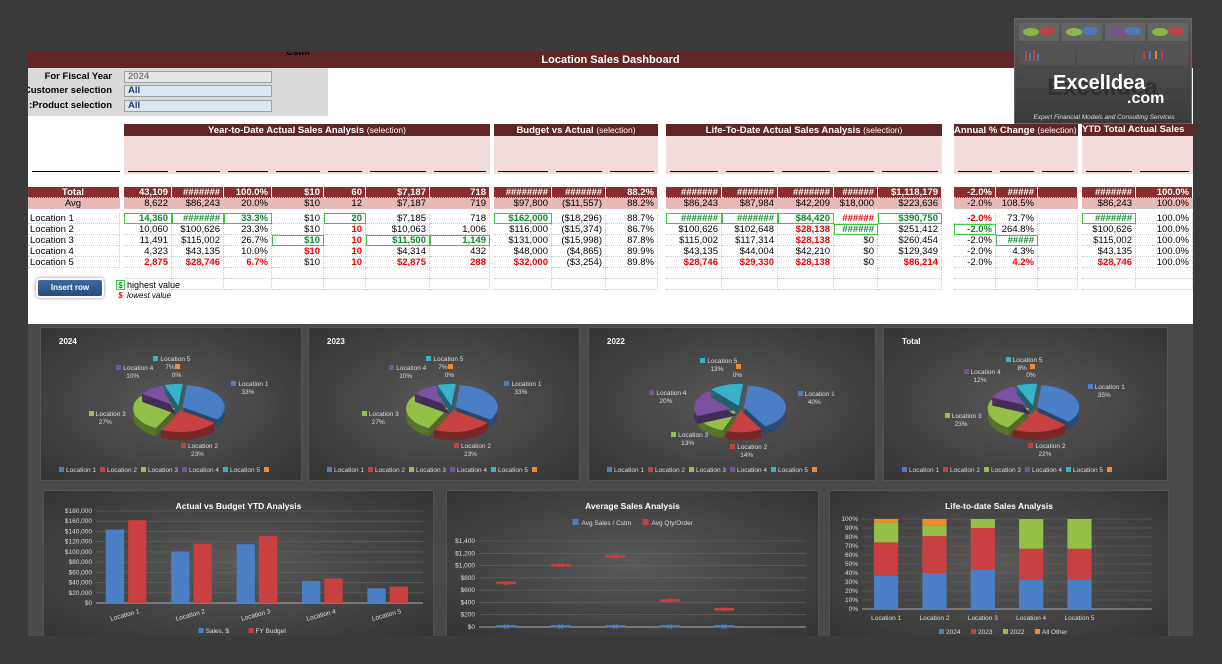  Describe the element at coordinates (632, 240) in the screenshot. I see `cell-ach: 87.8%` at that location.